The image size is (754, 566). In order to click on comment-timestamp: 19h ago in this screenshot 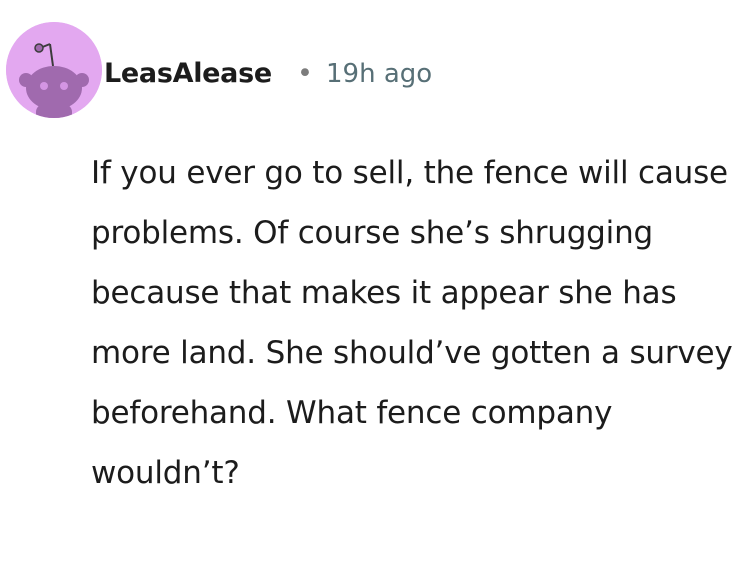, I will do `click(379, 74)`.